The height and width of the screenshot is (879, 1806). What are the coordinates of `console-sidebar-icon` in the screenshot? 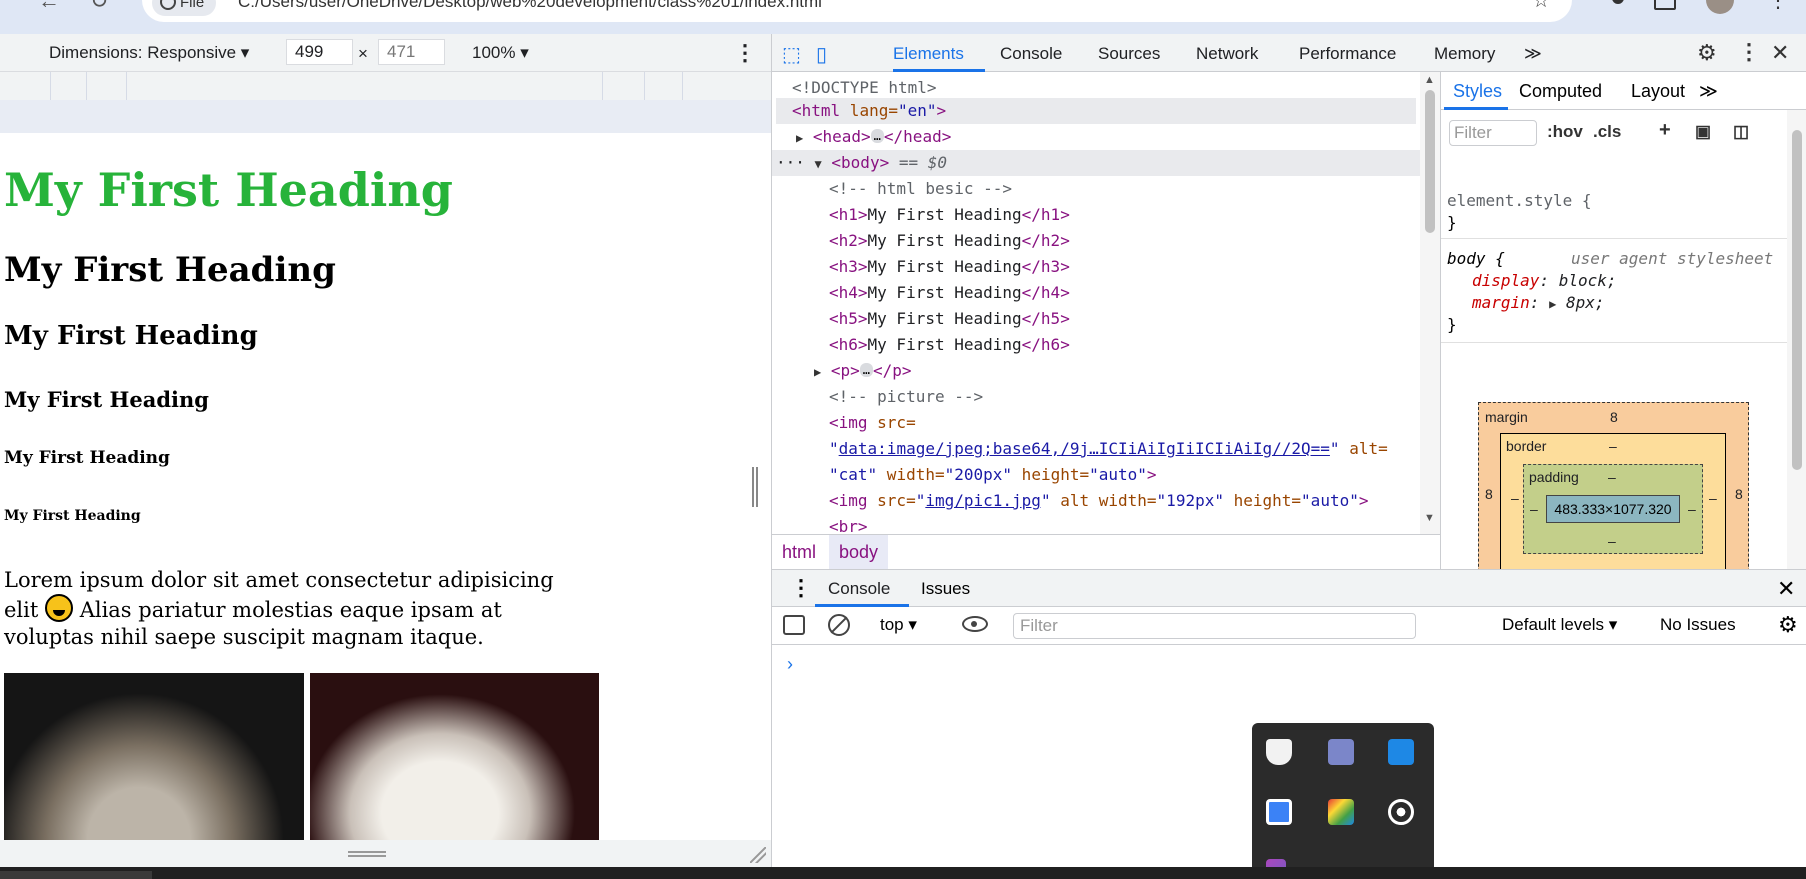 It's located at (794, 625).